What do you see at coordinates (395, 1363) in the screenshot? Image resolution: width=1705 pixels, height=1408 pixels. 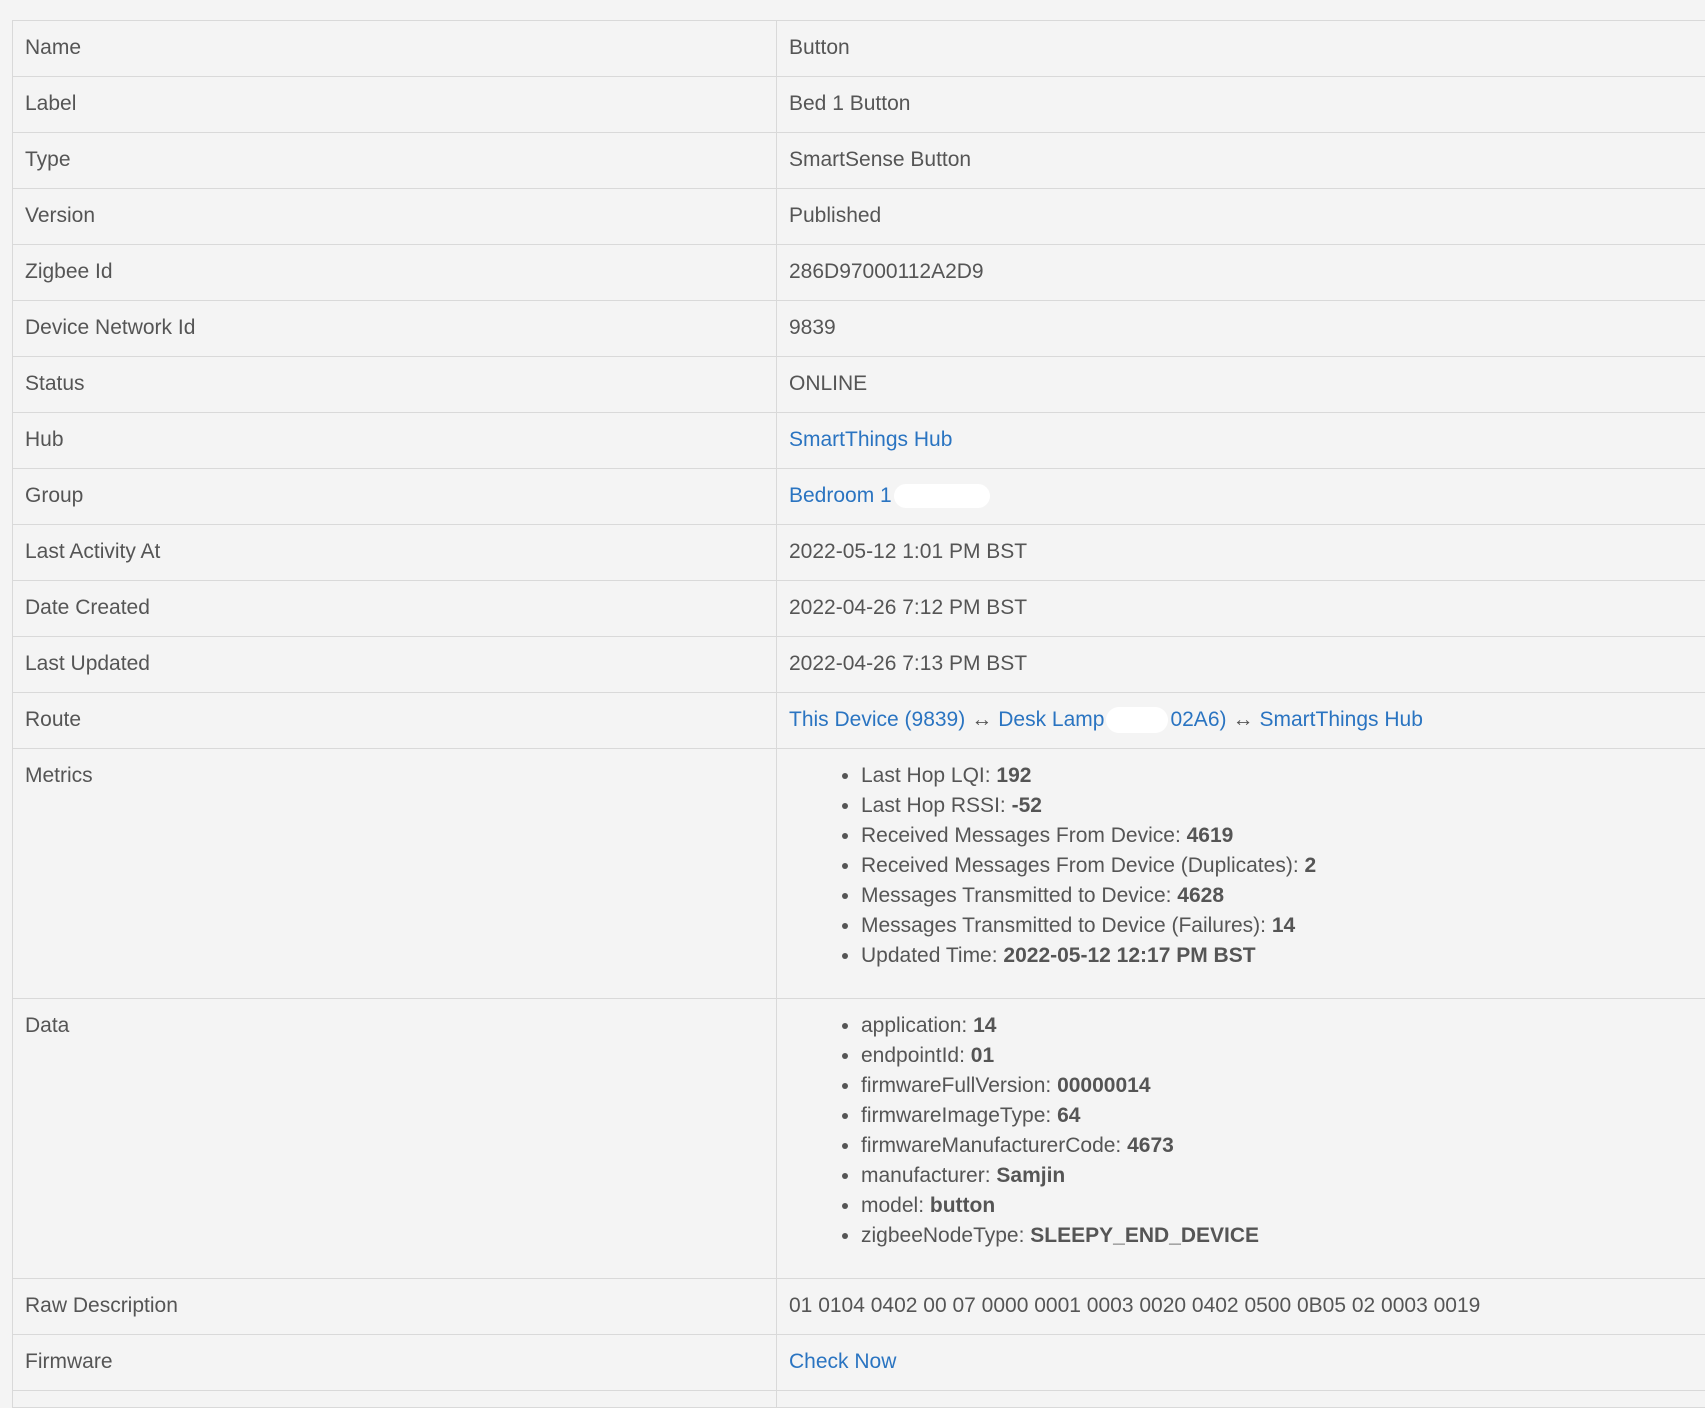 I see `firmware-key: Firmware` at bounding box center [395, 1363].